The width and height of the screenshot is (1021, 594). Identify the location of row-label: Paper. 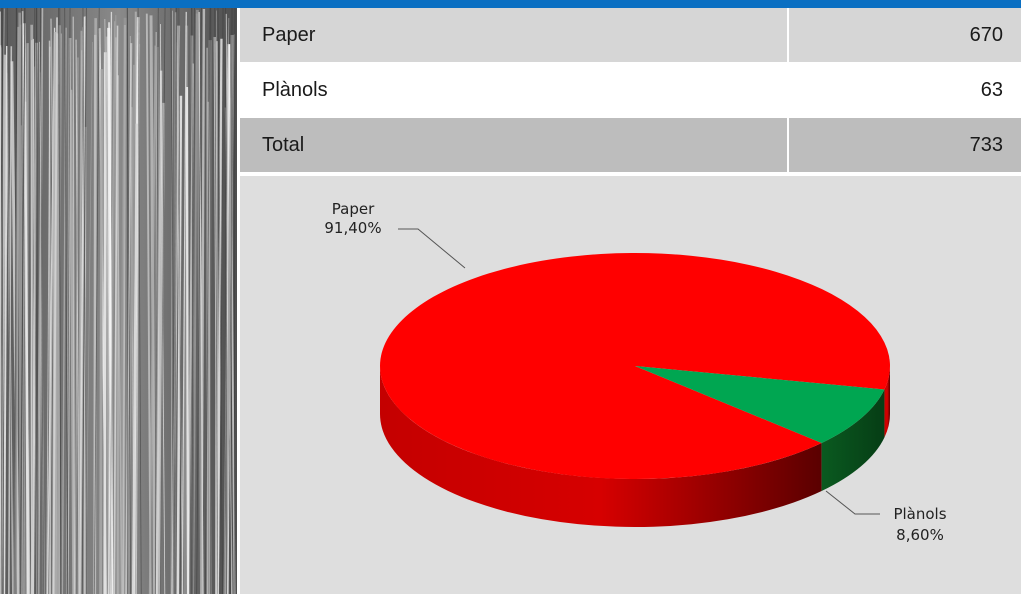
(289, 34).